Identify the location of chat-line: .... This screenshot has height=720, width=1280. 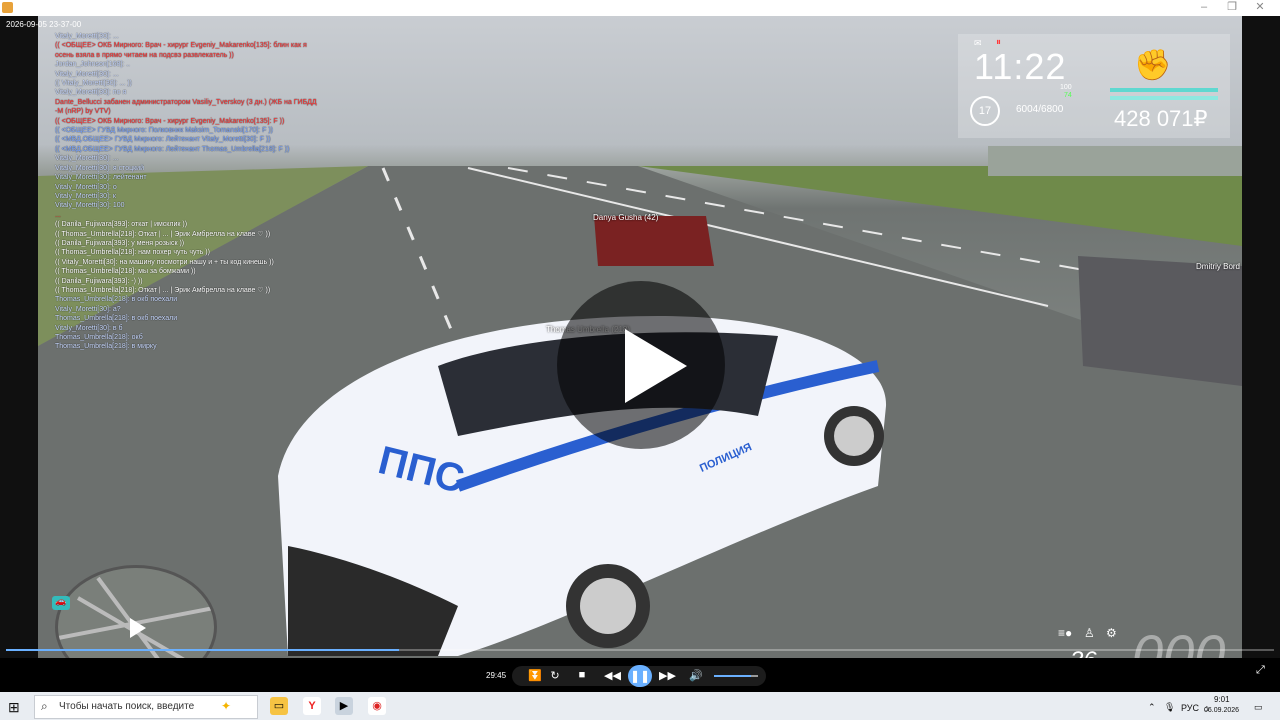
(58, 215).